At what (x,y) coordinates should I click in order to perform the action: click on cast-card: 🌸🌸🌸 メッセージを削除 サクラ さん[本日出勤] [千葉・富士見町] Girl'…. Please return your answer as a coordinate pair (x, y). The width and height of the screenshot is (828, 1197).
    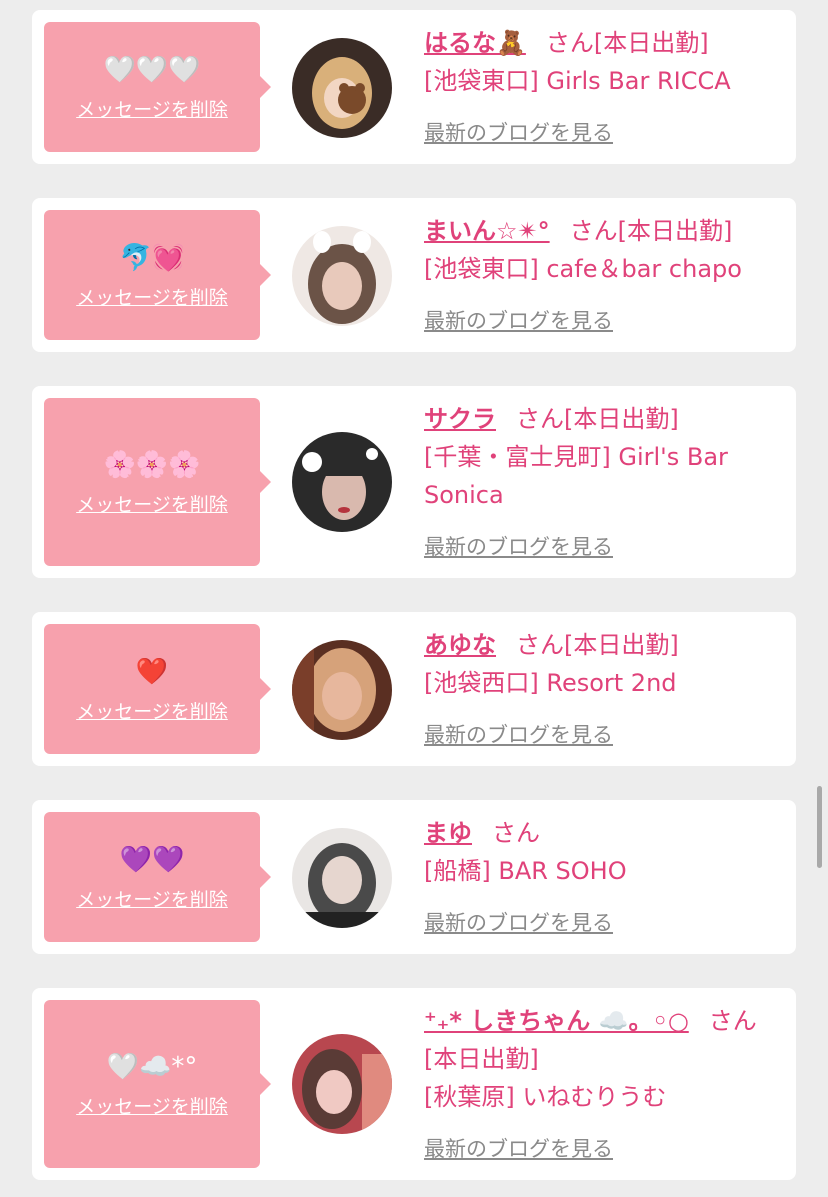
    Looking at the image, I should click on (414, 482).